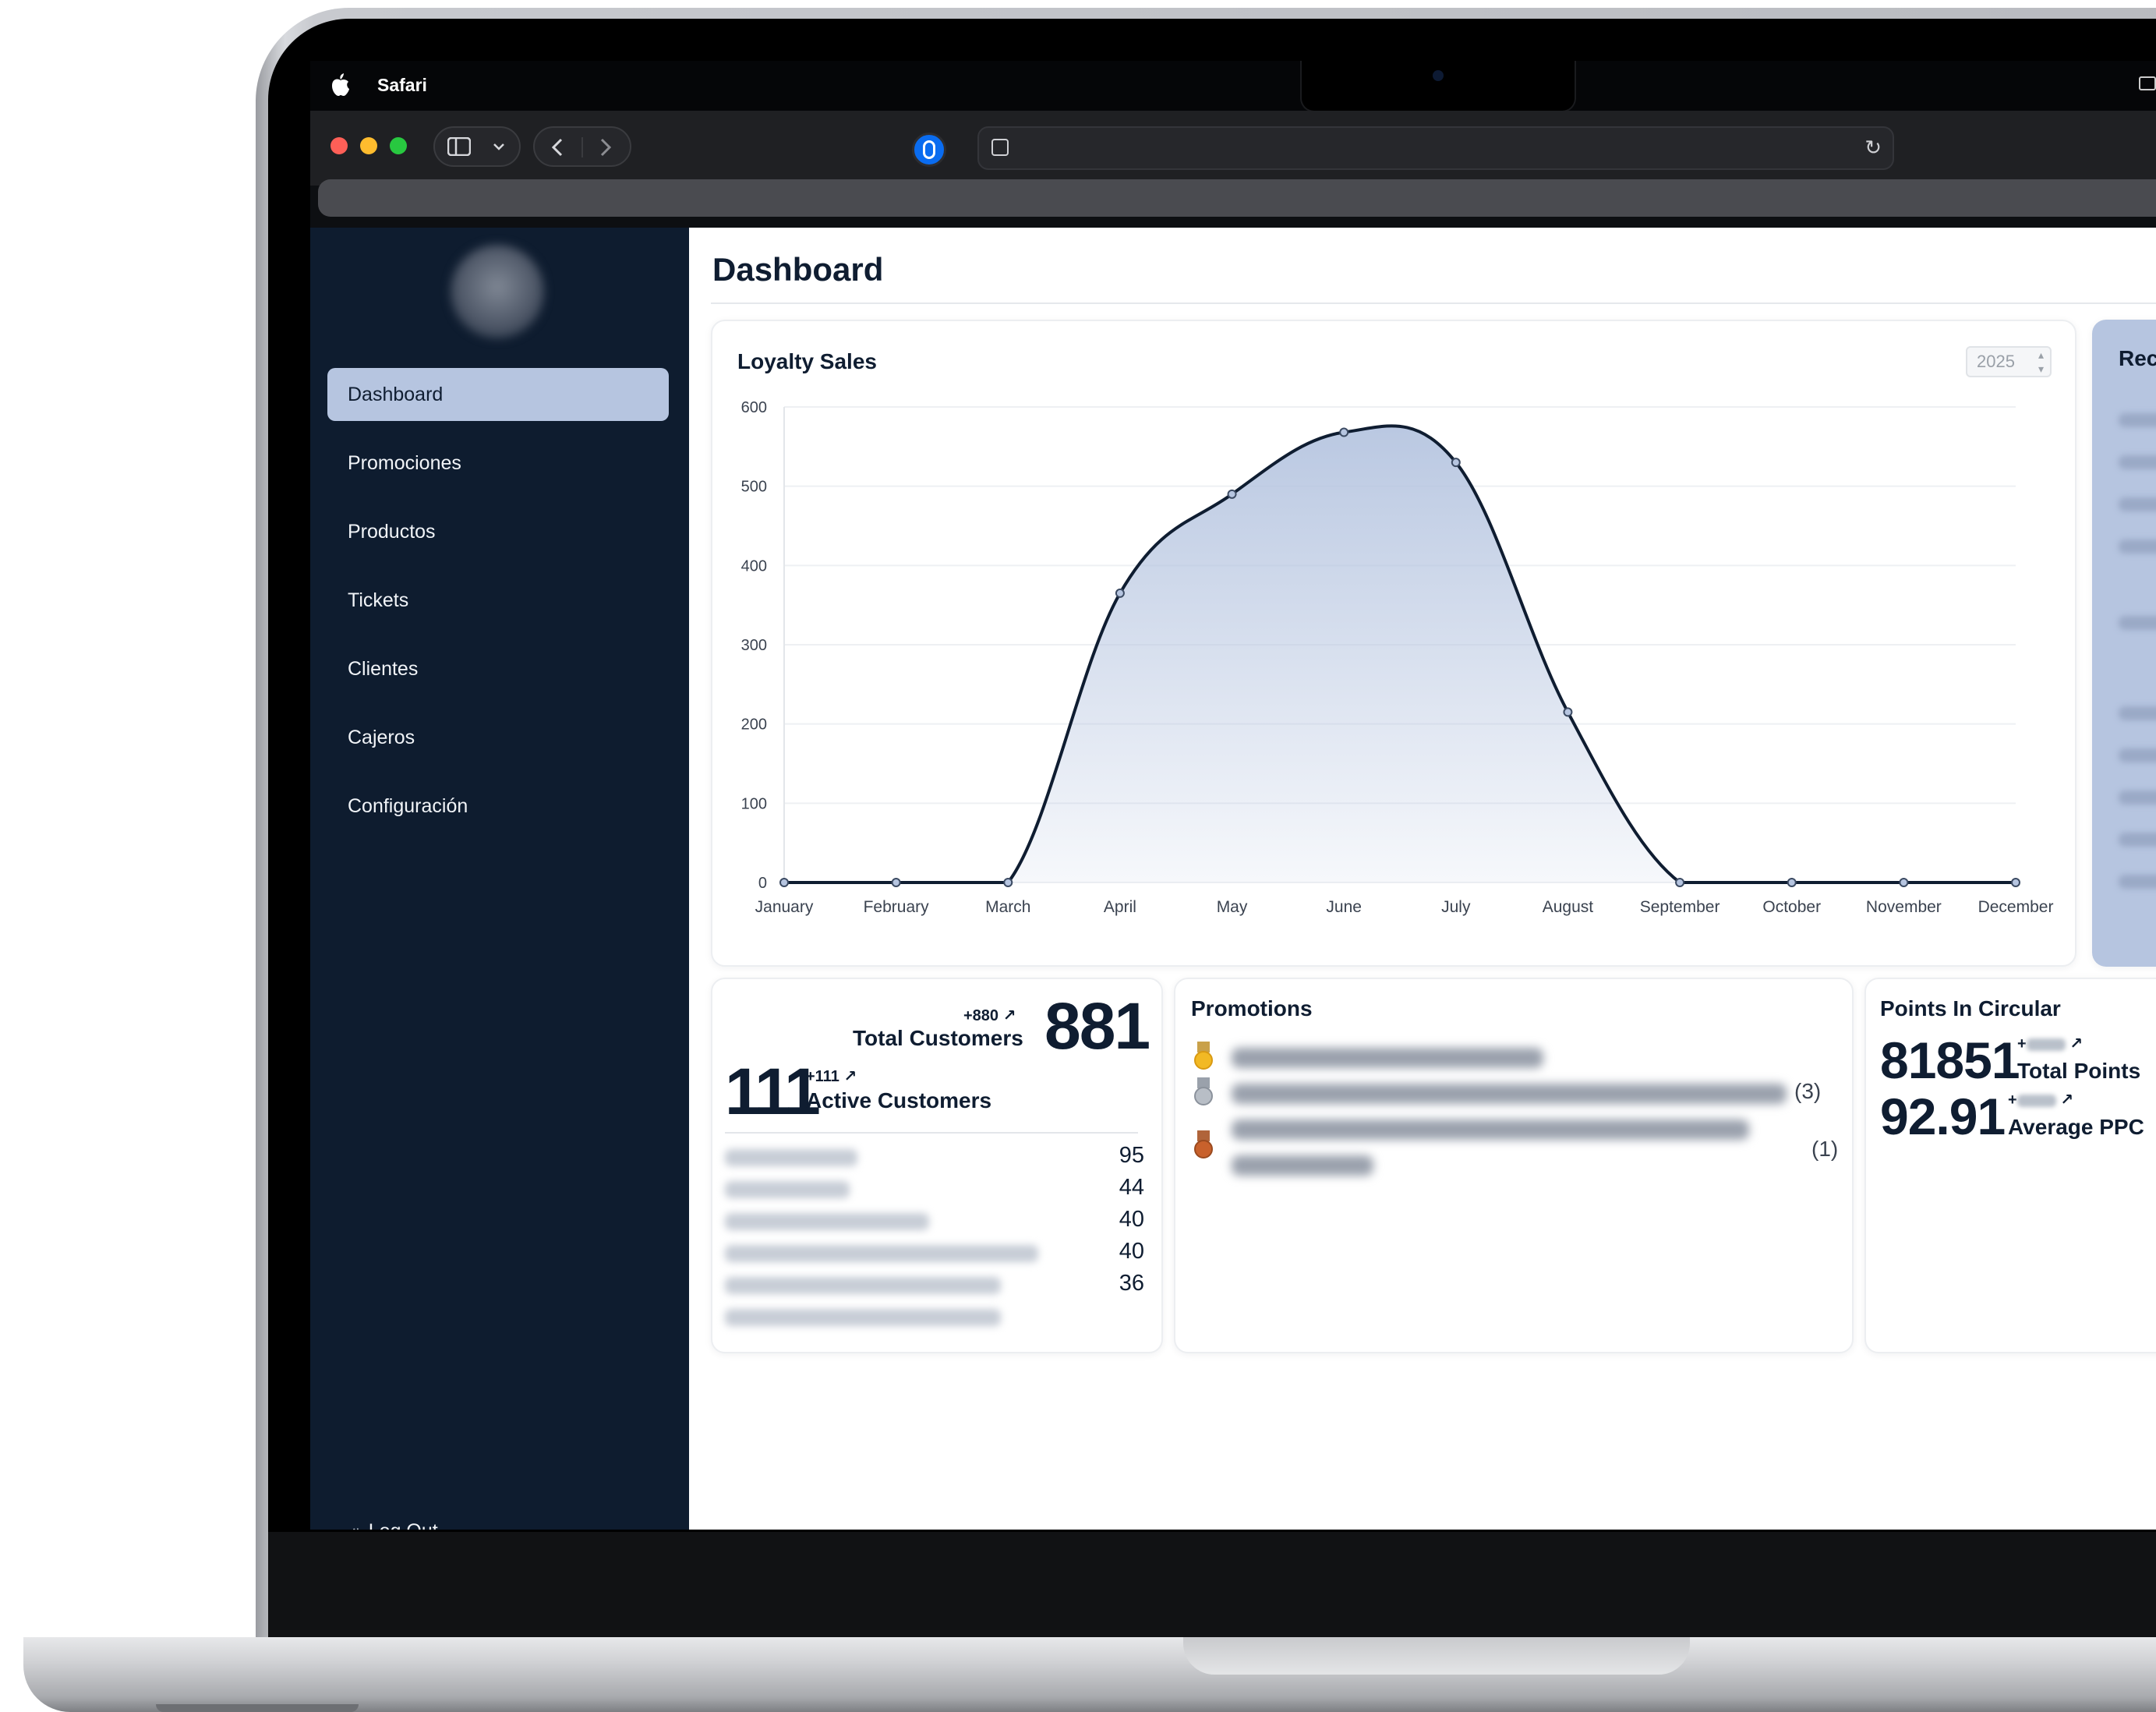 The width and height of the screenshot is (2156, 1712). I want to click on year-select: 2025 ▴ ▾, so click(2009, 361).